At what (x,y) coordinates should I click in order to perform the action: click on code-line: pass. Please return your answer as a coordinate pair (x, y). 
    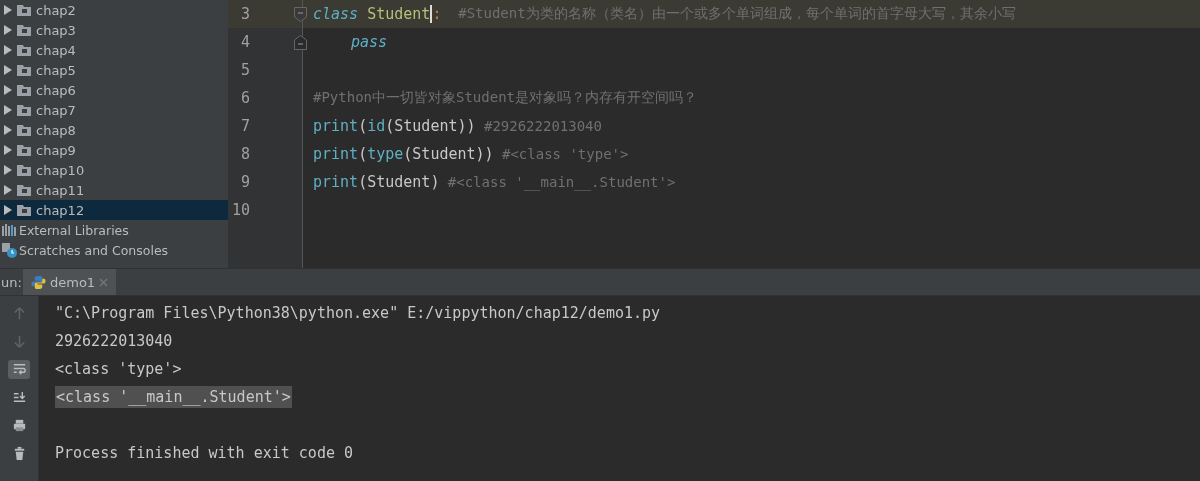
    Looking at the image, I should click on (369, 42).